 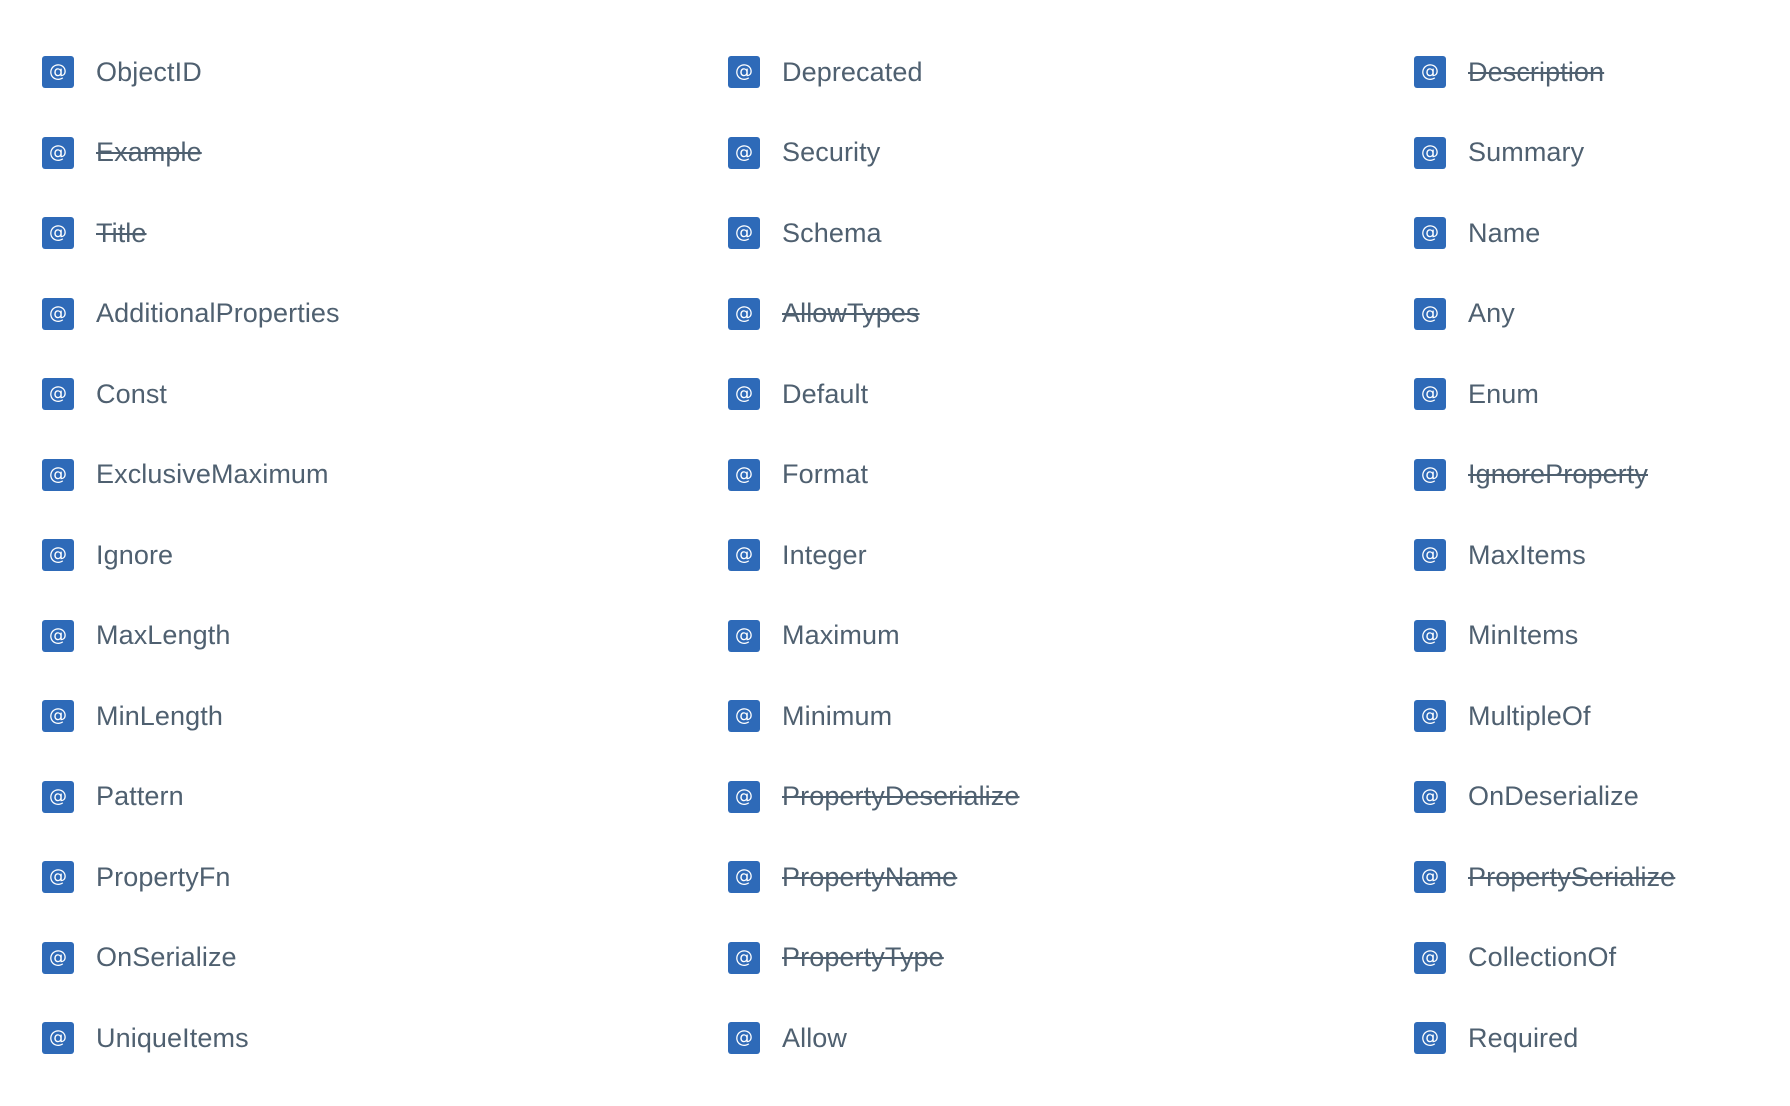 I want to click on annotation-label: MinItems, so click(x=1523, y=635).